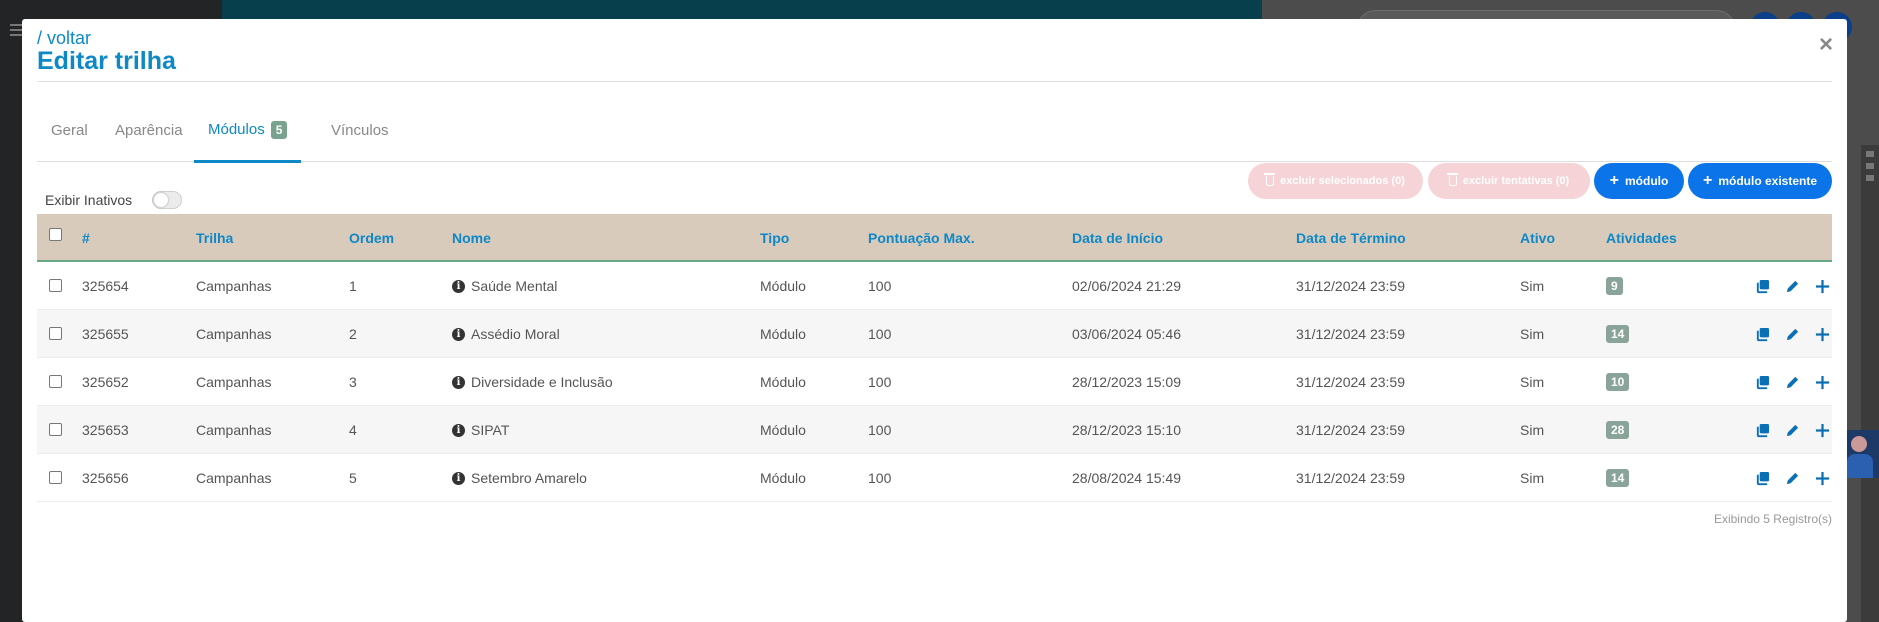 The image size is (1879, 622). I want to click on button-label: módulo existente, so click(1768, 181).